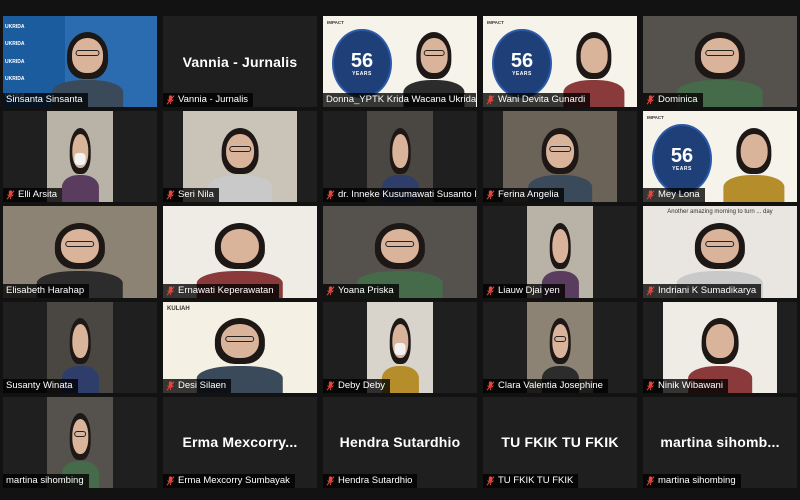  What do you see at coordinates (542, 100) in the screenshot?
I see `participant-name: Wani Devita Gunardi` at bounding box center [542, 100].